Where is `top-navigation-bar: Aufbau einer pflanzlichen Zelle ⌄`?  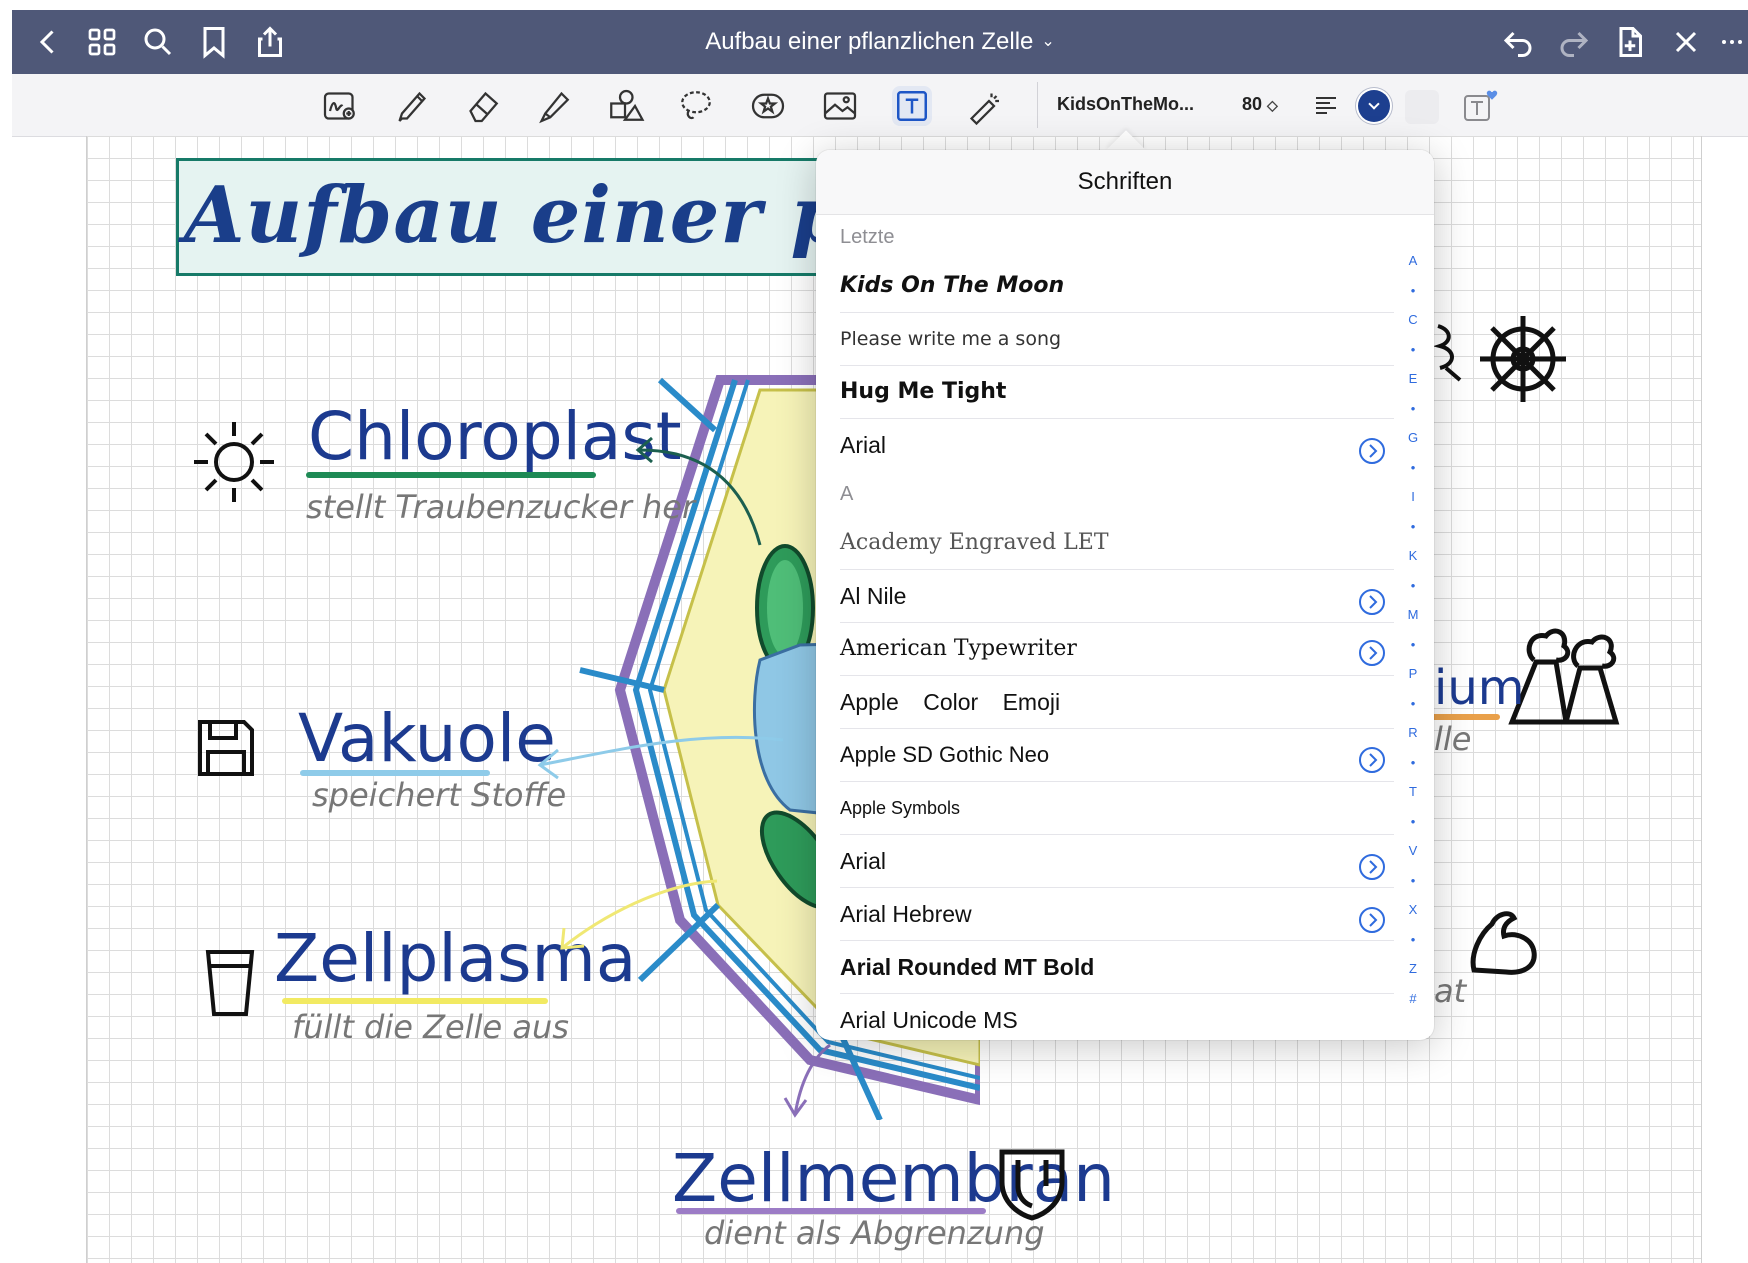
top-navigation-bar: Aufbau einer pflanzlichen Zelle ⌄ is located at coordinates (880, 42).